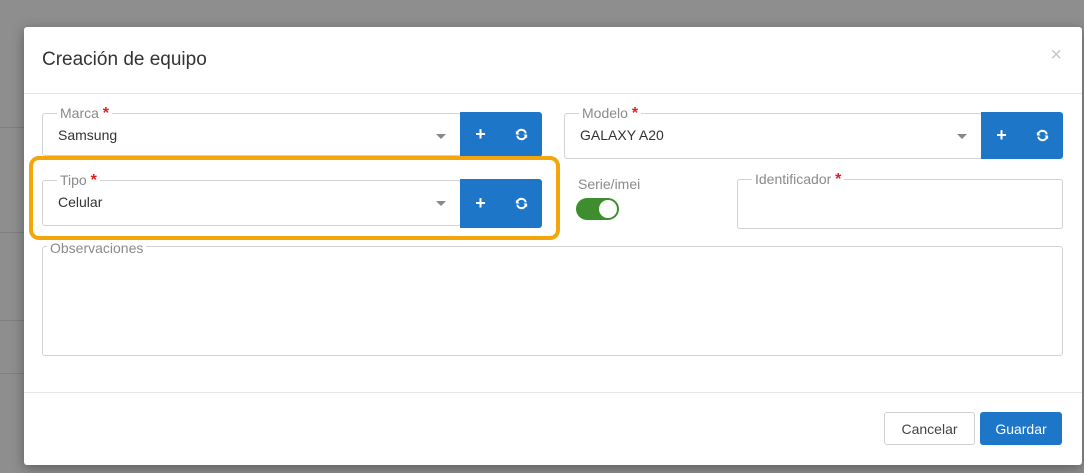 This screenshot has width=1084, height=473. What do you see at coordinates (622, 135) in the screenshot?
I see `modelo-value: GALAXY A20` at bounding box center [622, 135].